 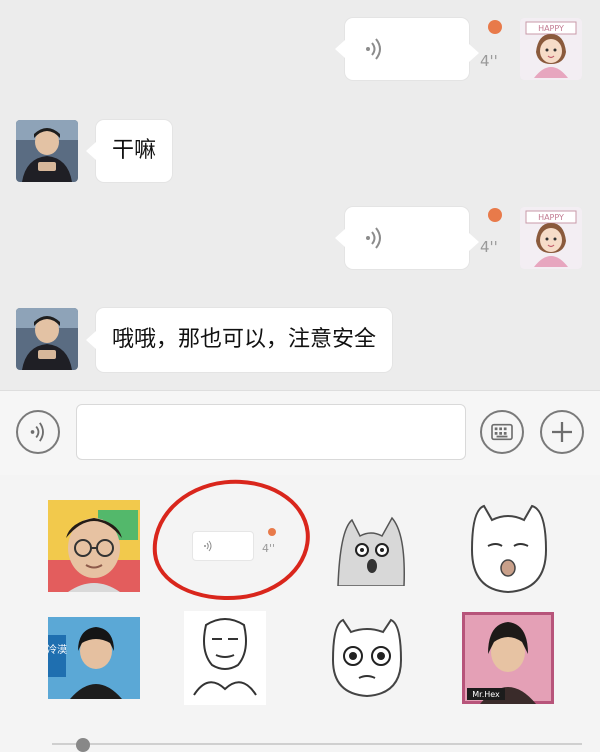 I want to click on plus-icon, so click(x=562, y=432).